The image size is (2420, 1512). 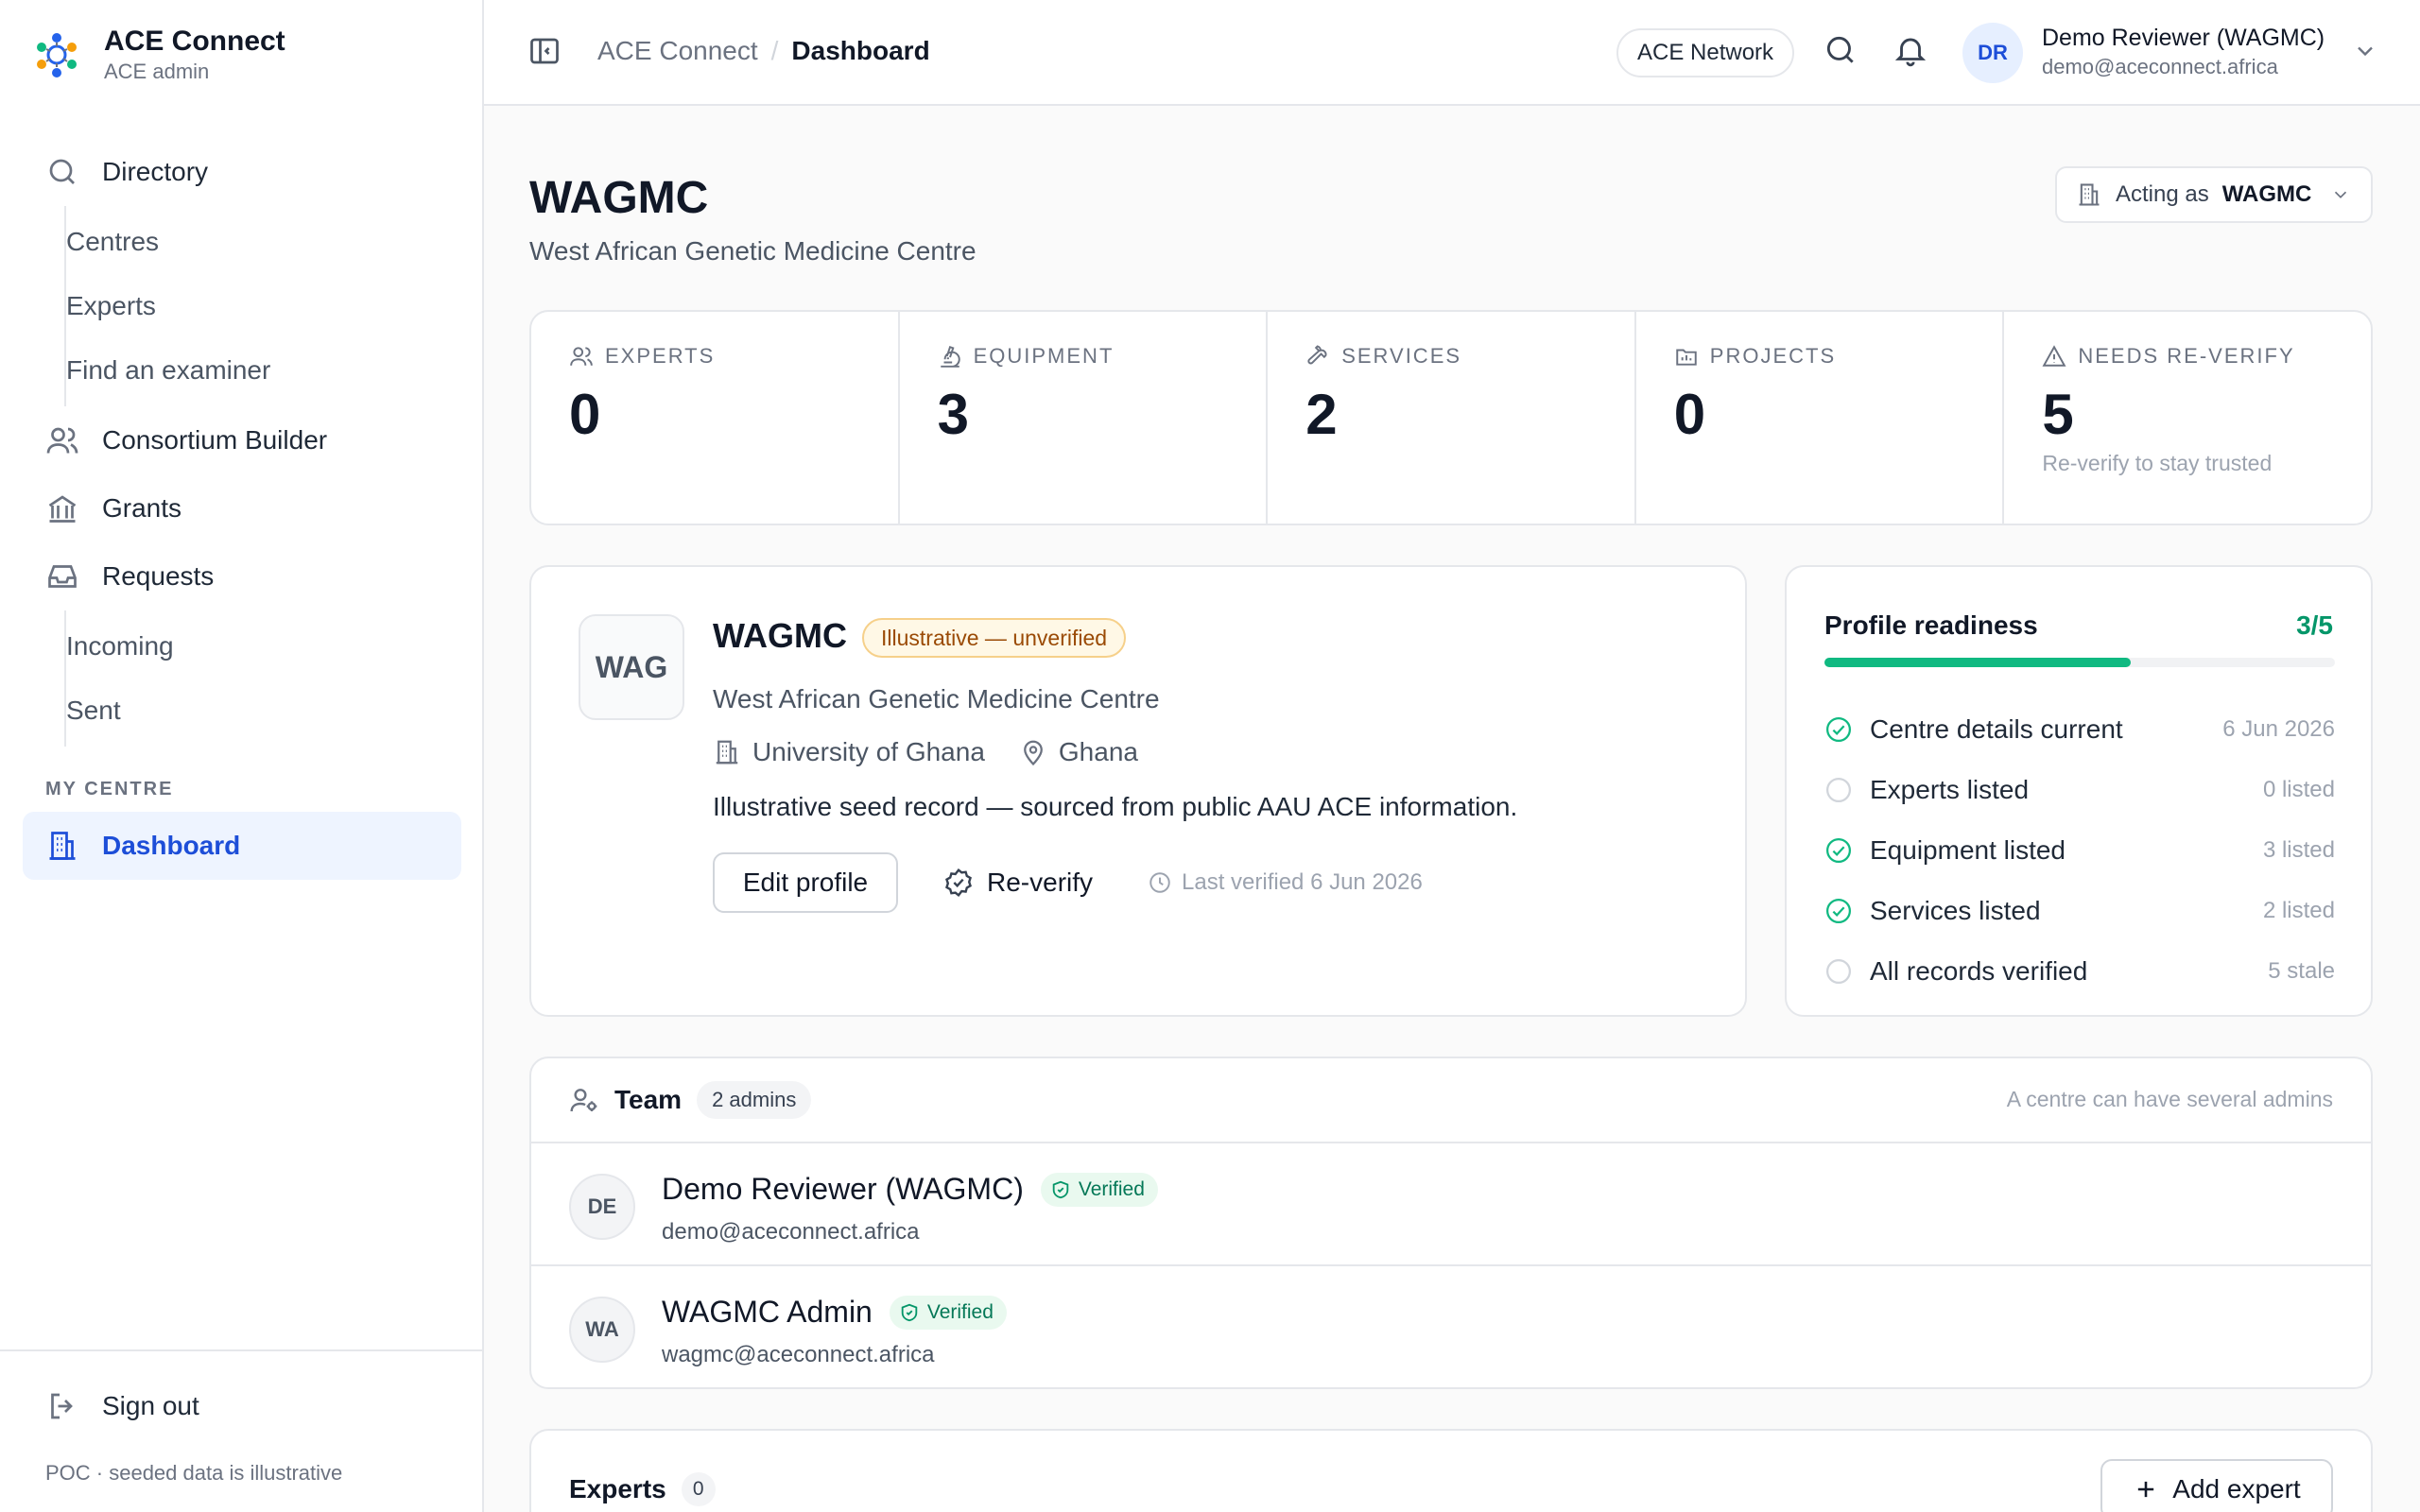 I want to click on stat-label: EQUIPMENT, so click(x=1103, y=356).